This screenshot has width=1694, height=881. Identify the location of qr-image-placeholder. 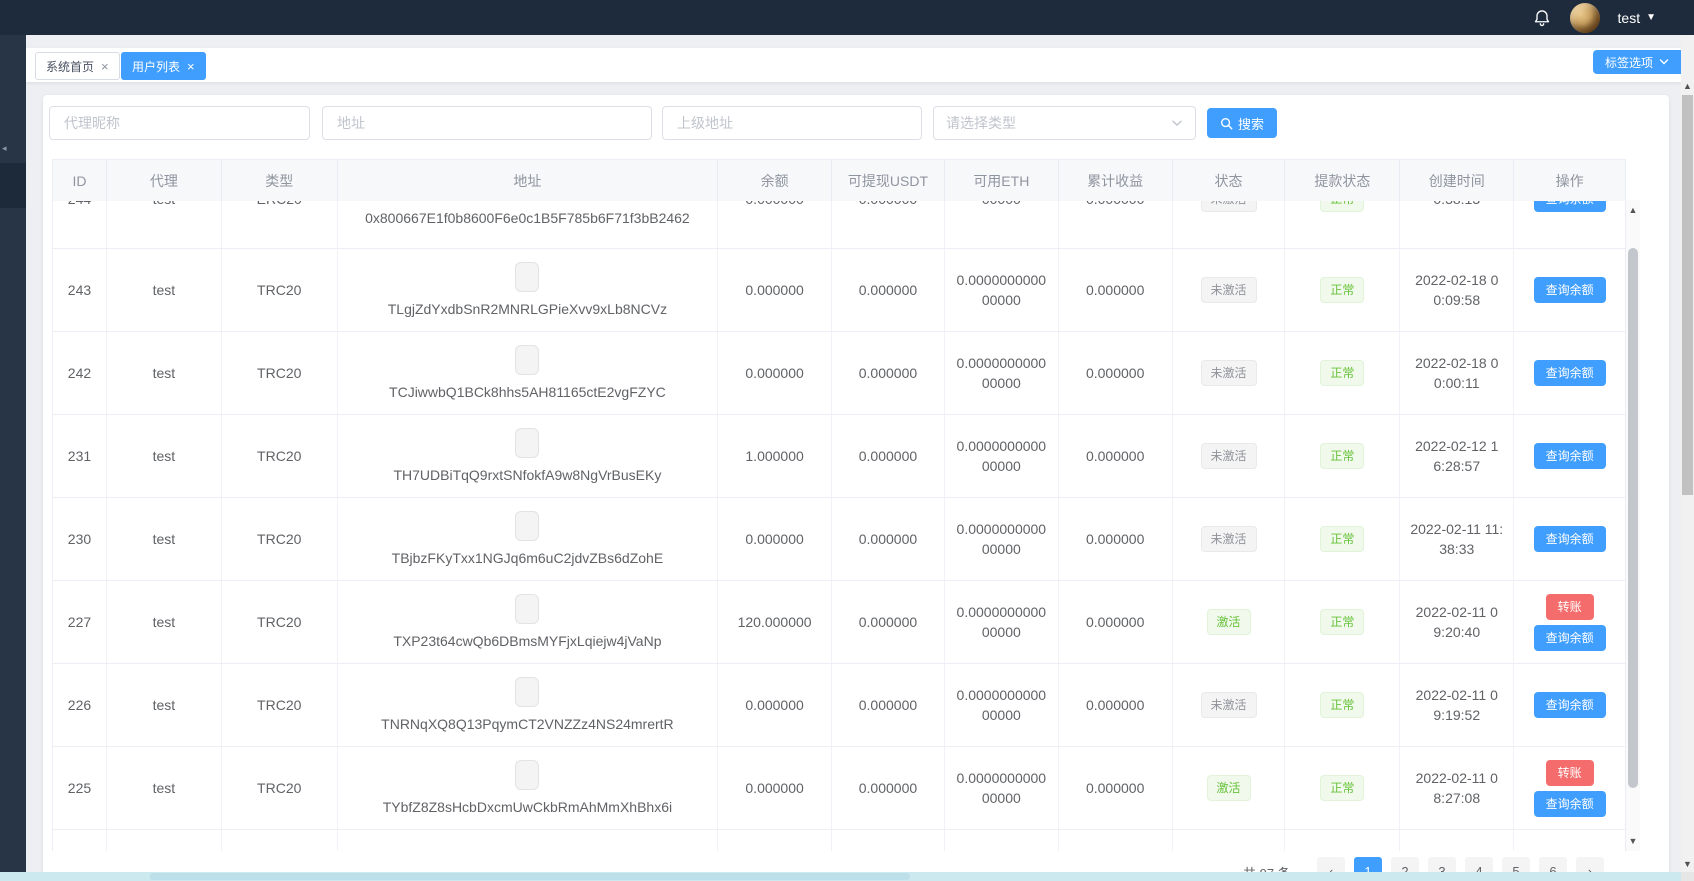
(527, 442).